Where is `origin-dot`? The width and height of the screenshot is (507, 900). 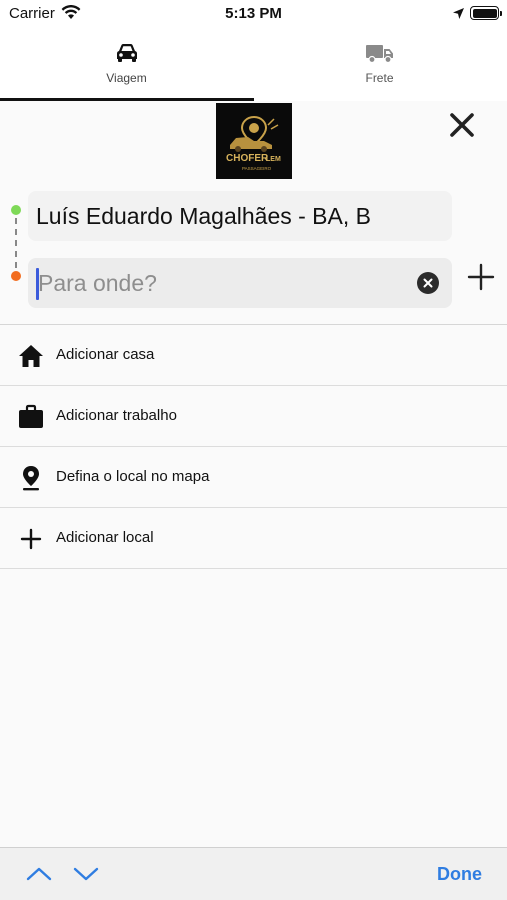
origin-dot is located at coordinates (16, 210).